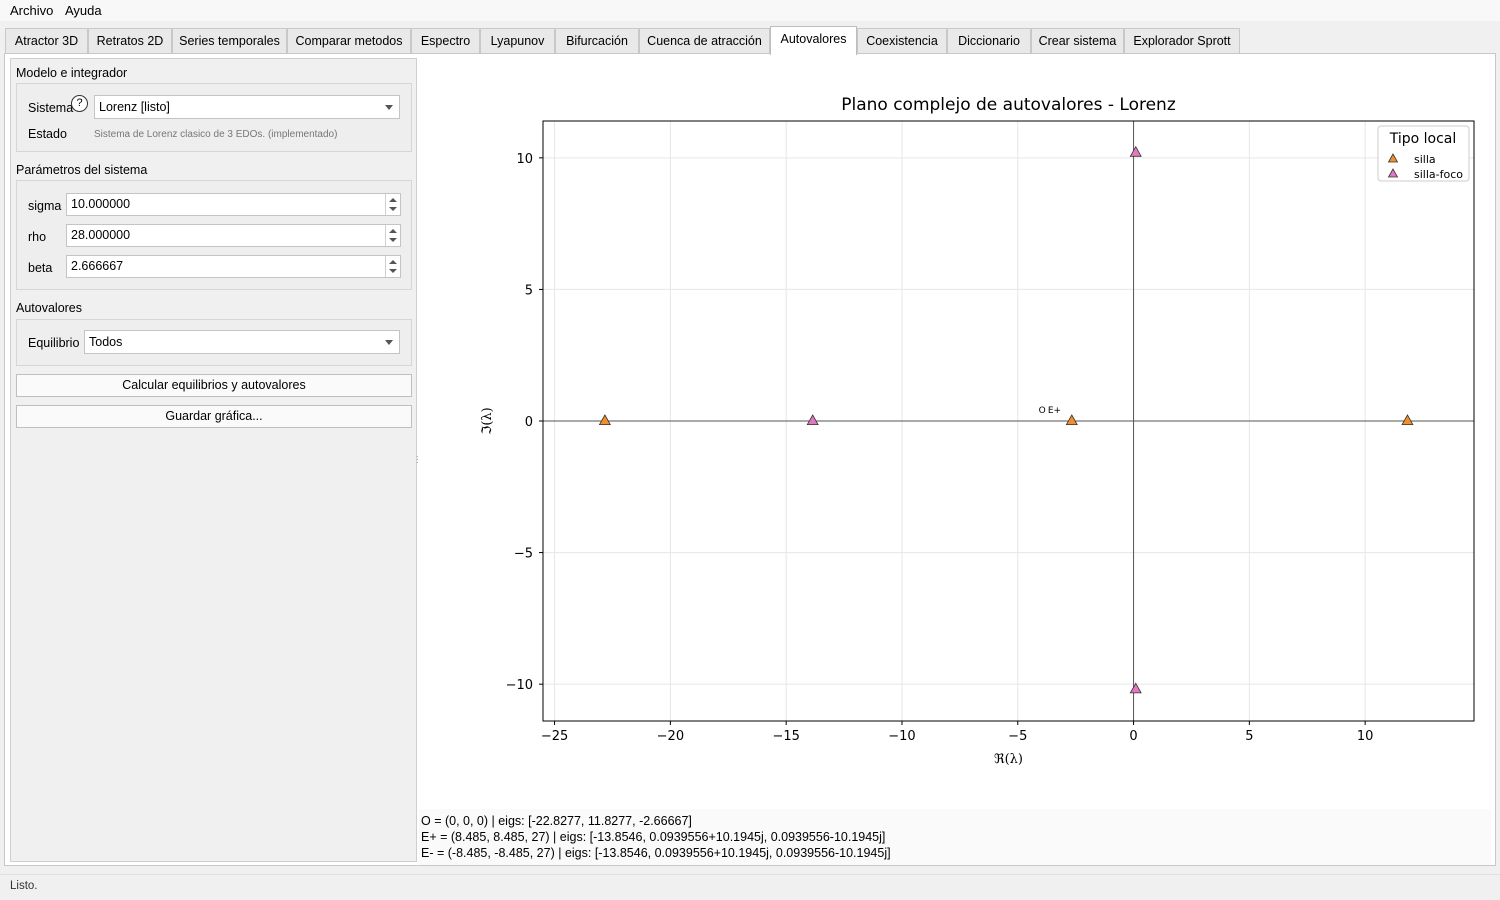 The height and width of the screenshot is (900, 1500). Describe the element at coordinates (523, 554) in the screenshot. I see `y-tick-label: −5` at that location.